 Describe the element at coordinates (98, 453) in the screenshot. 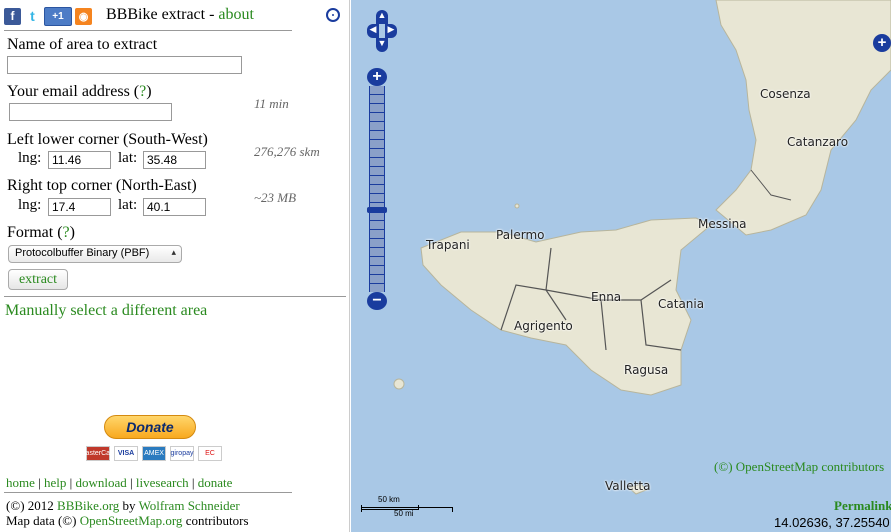

I see `mastercard-icon: MasterCard` at that location.